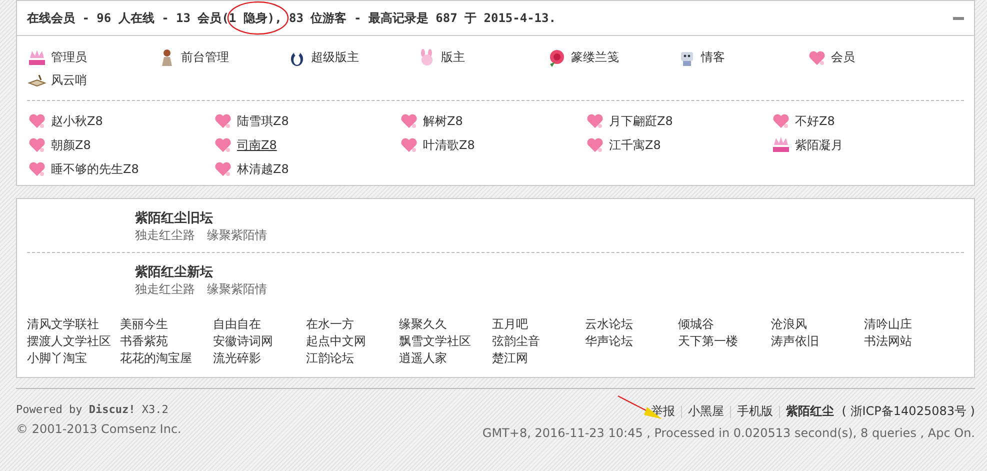 The height and width of the screenshot is (471, 987). Describe the element at coordinates (754, 411) in the screenshot. I see `footer-link: 手机版` at that location.